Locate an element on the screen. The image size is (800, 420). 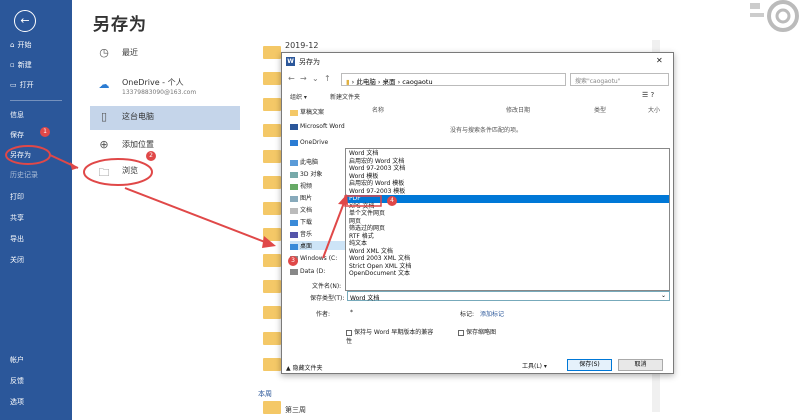
filetype-option: Word 文档 is located at coordinates (507, 154).